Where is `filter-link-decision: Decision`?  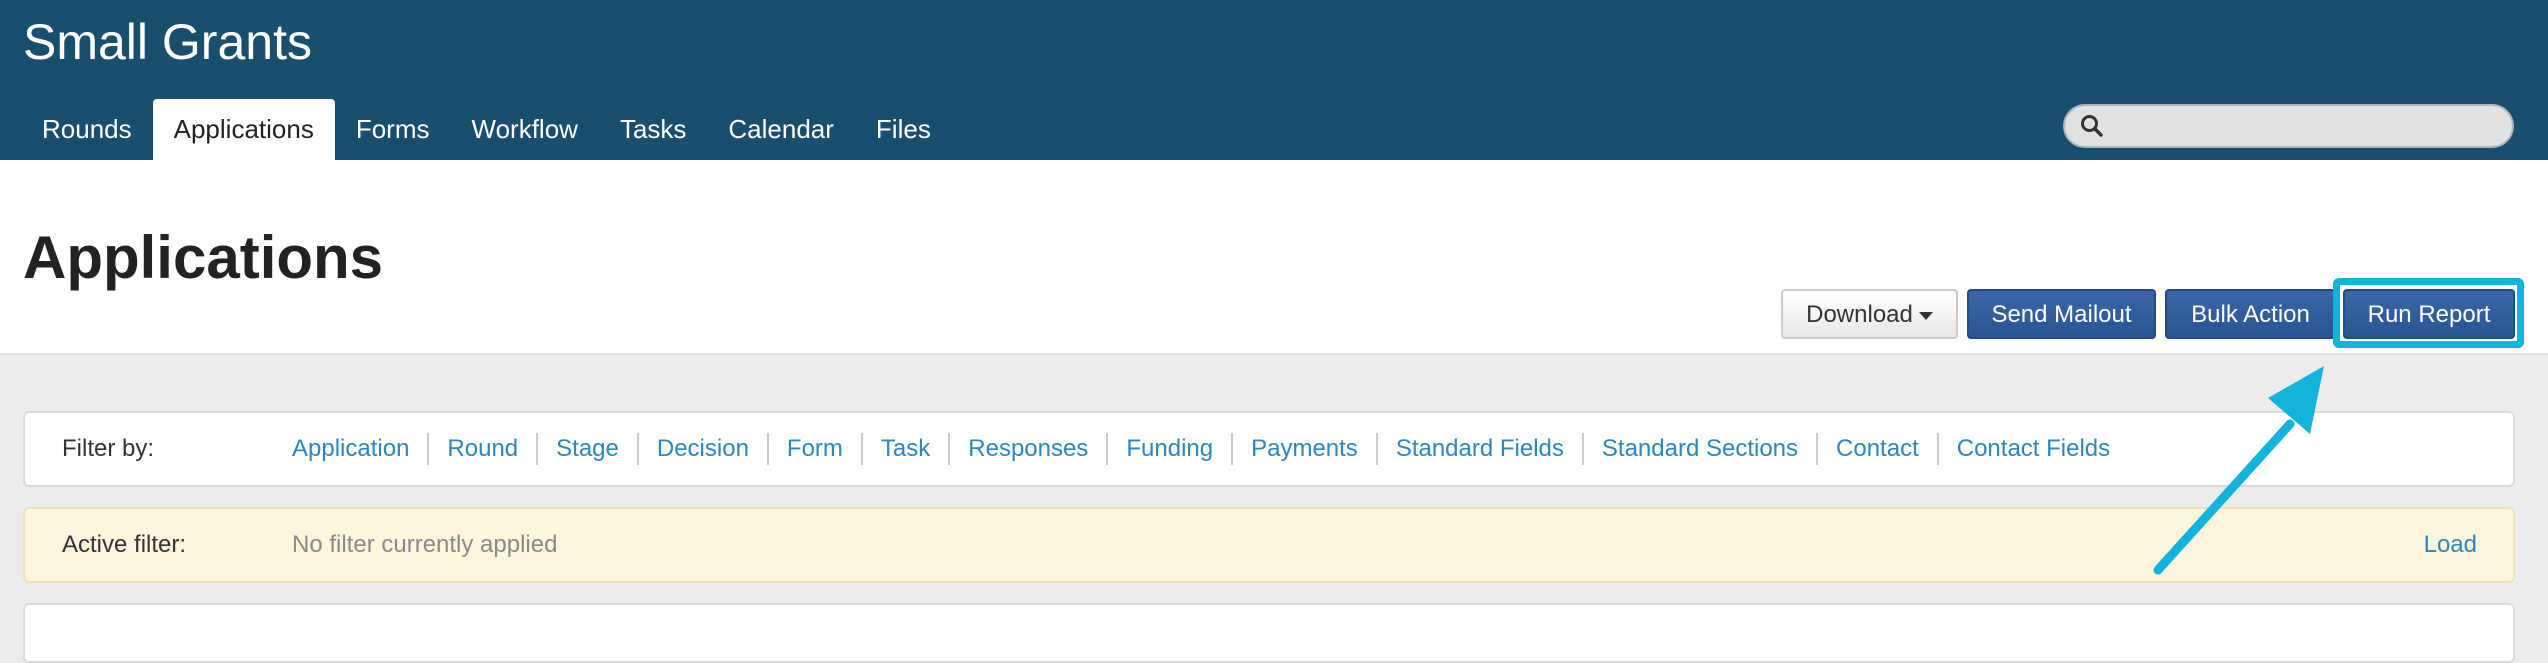 filter-link-decision: Decision is located at coordinates (701, 449).